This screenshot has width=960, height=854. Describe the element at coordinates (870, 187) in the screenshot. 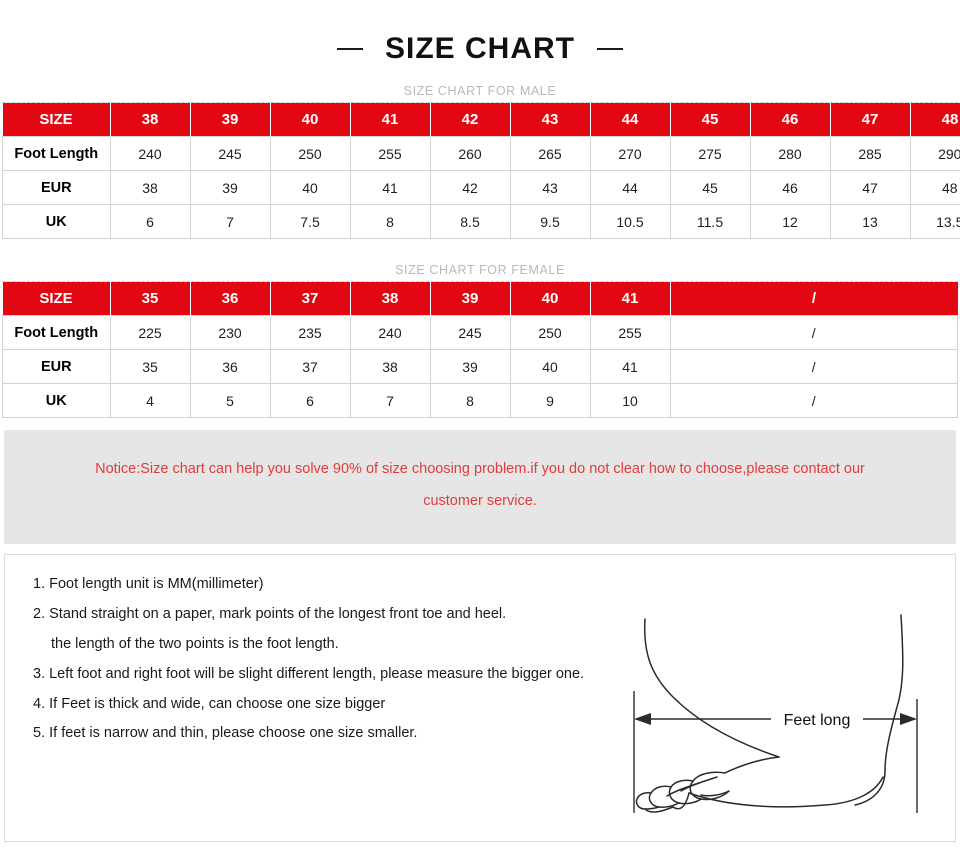

I see `male-cell: 47` at that location.